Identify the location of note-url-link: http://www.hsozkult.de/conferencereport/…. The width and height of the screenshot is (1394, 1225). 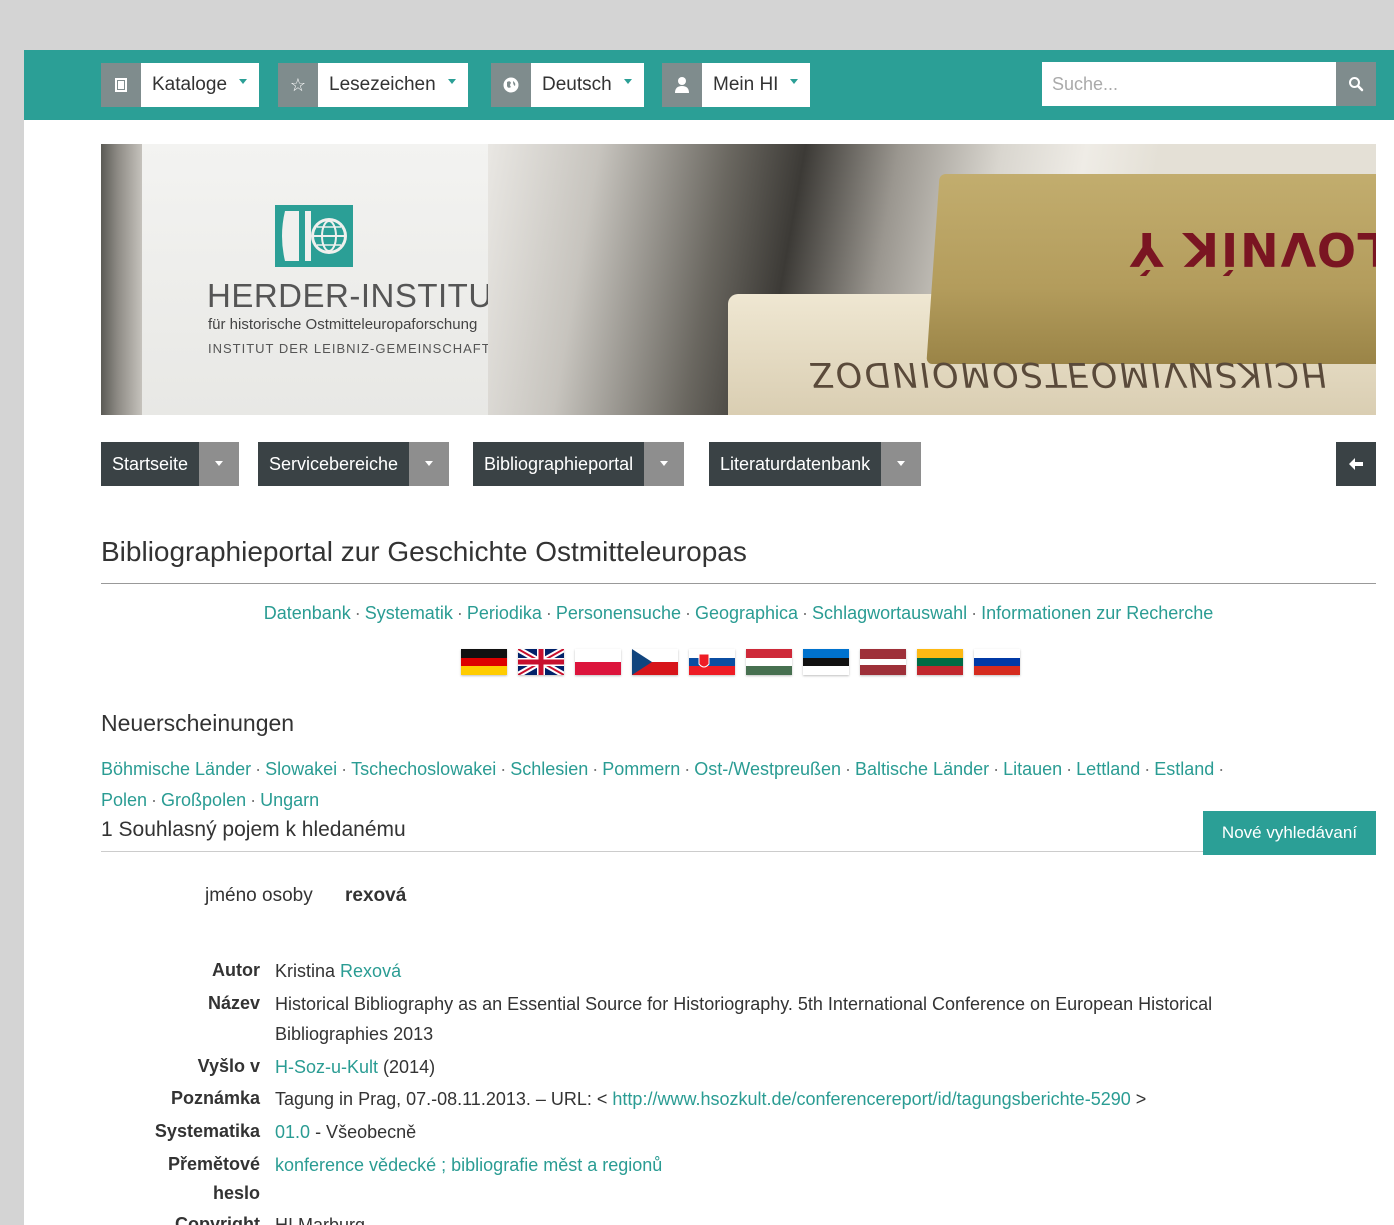
(871, 1099).